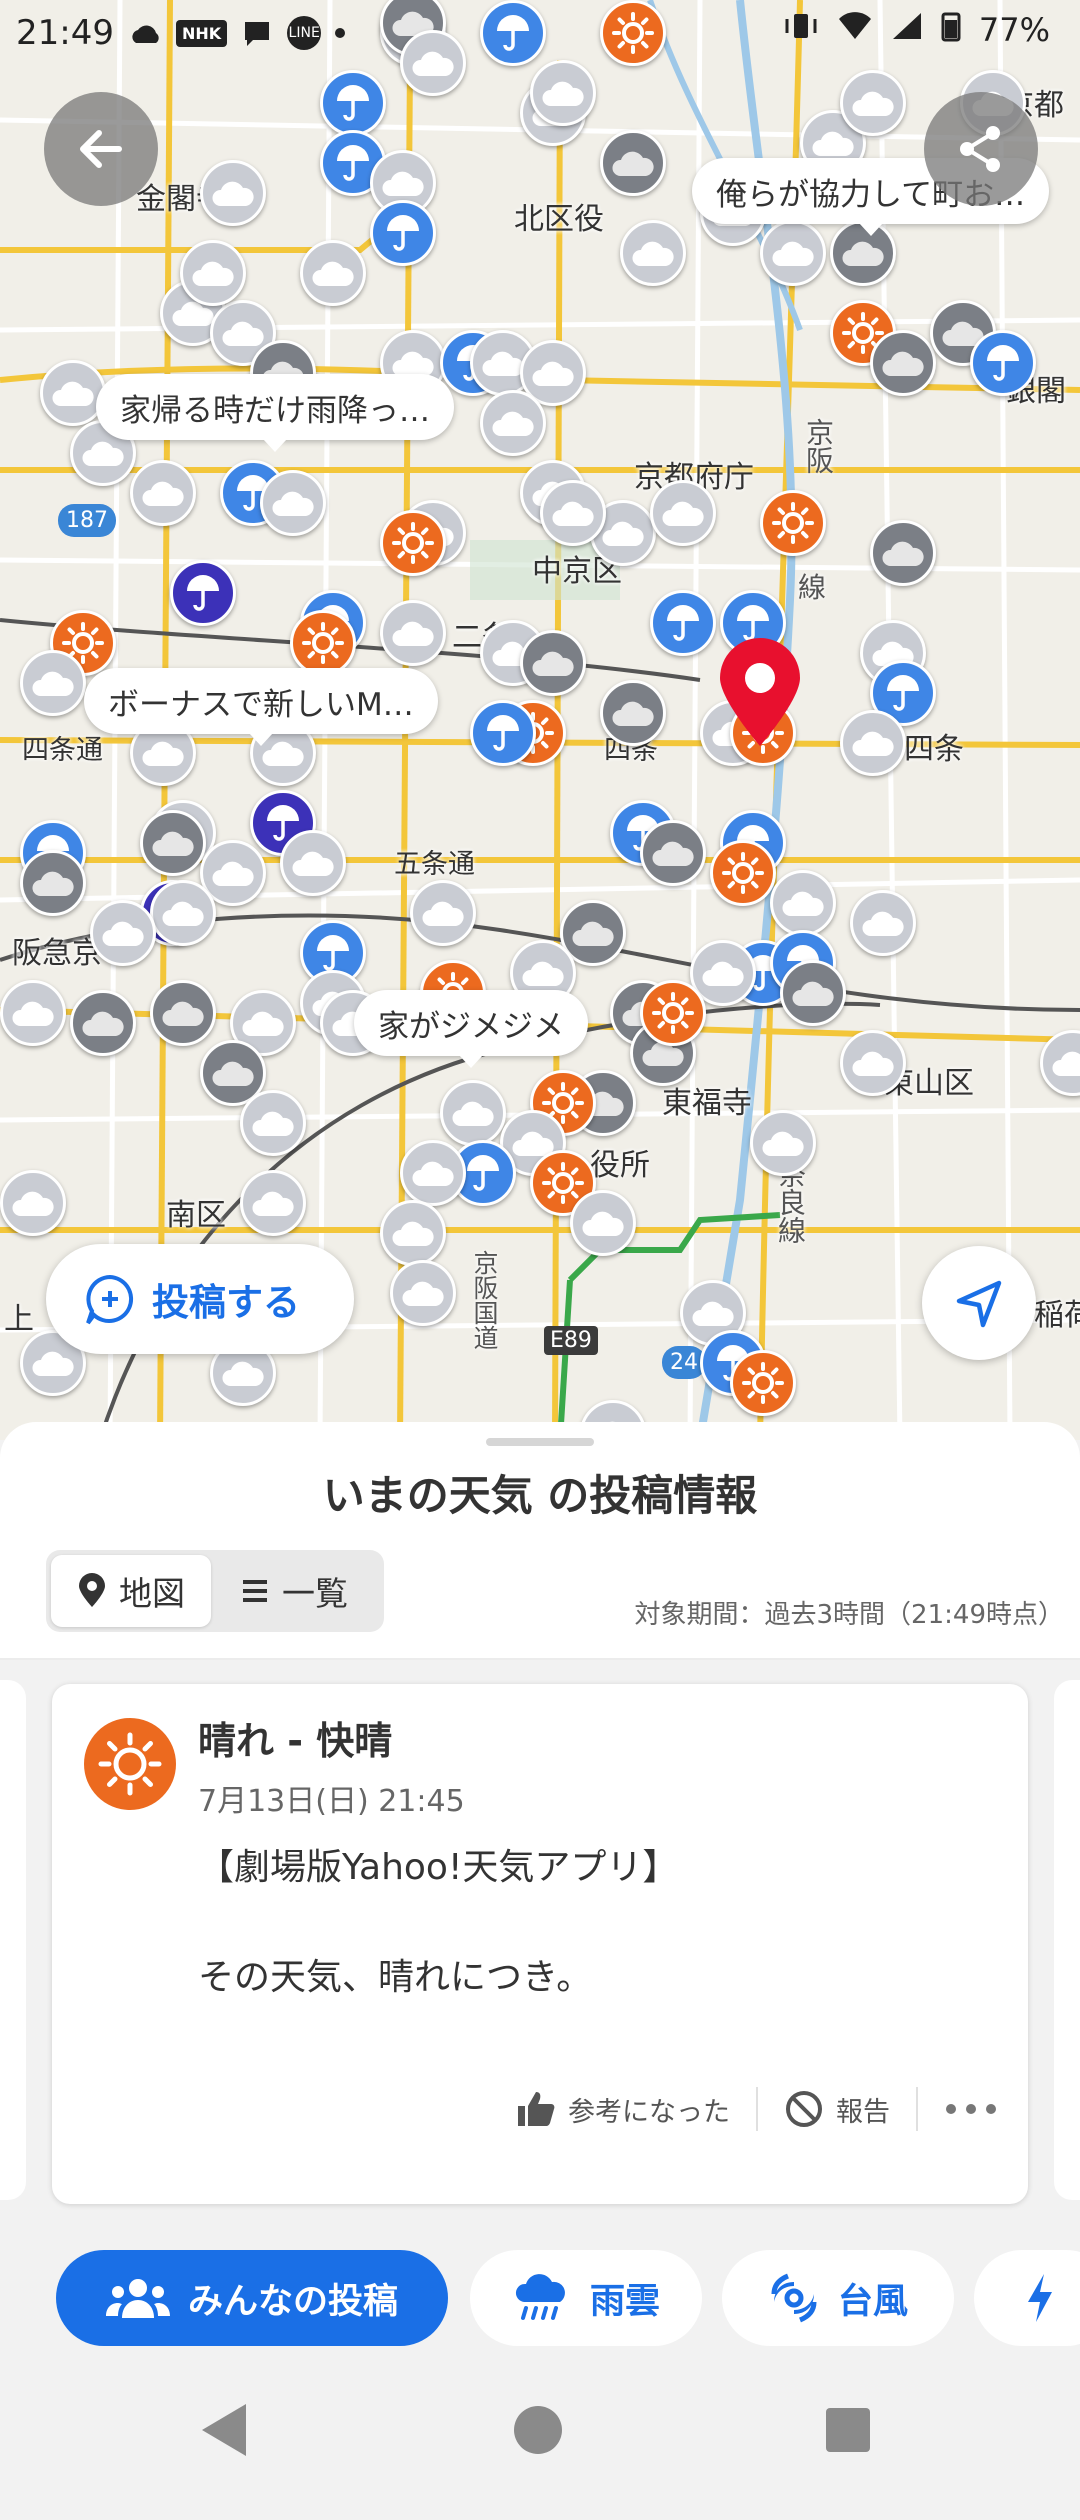 The width and height of the screenshot is (1080, 2520). What do you see at coordinates (57, 953) in the screenshot?
I see `map-label-hankyu: 阪急京` at bounding box center [57, 953].